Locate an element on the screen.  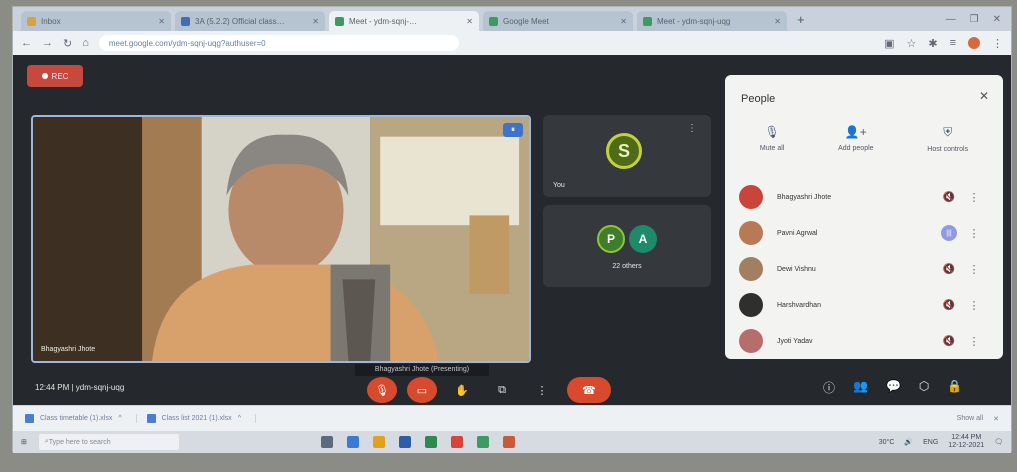
notification-icon: 🗨 is located at coordinates (998, 442).